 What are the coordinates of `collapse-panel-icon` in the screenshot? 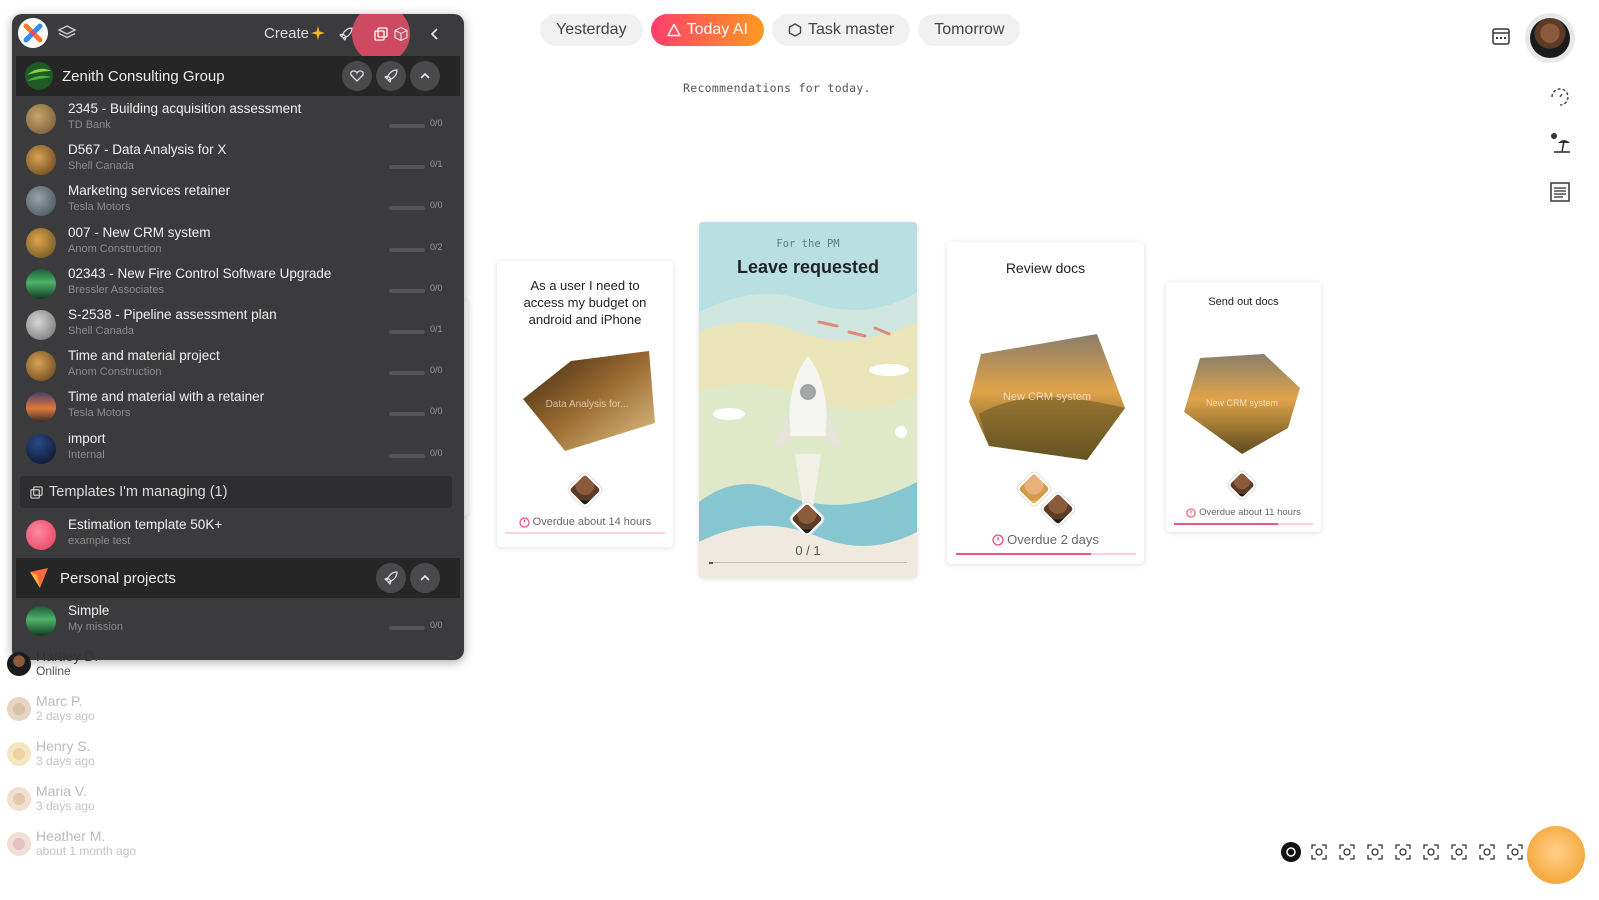 It's located at (435, 34).